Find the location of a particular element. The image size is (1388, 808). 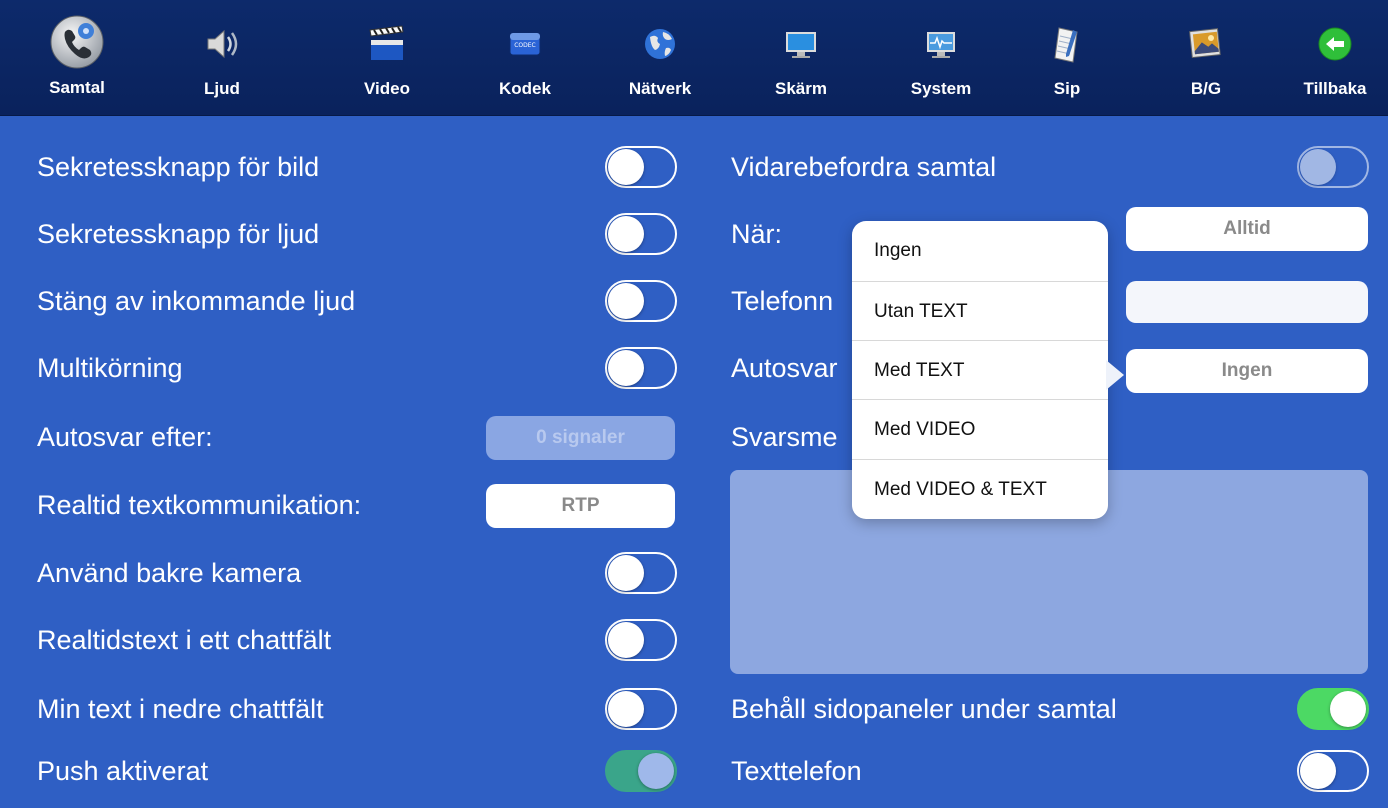

text-phone-label: Texttelefon is located at coordinates (796, 770).